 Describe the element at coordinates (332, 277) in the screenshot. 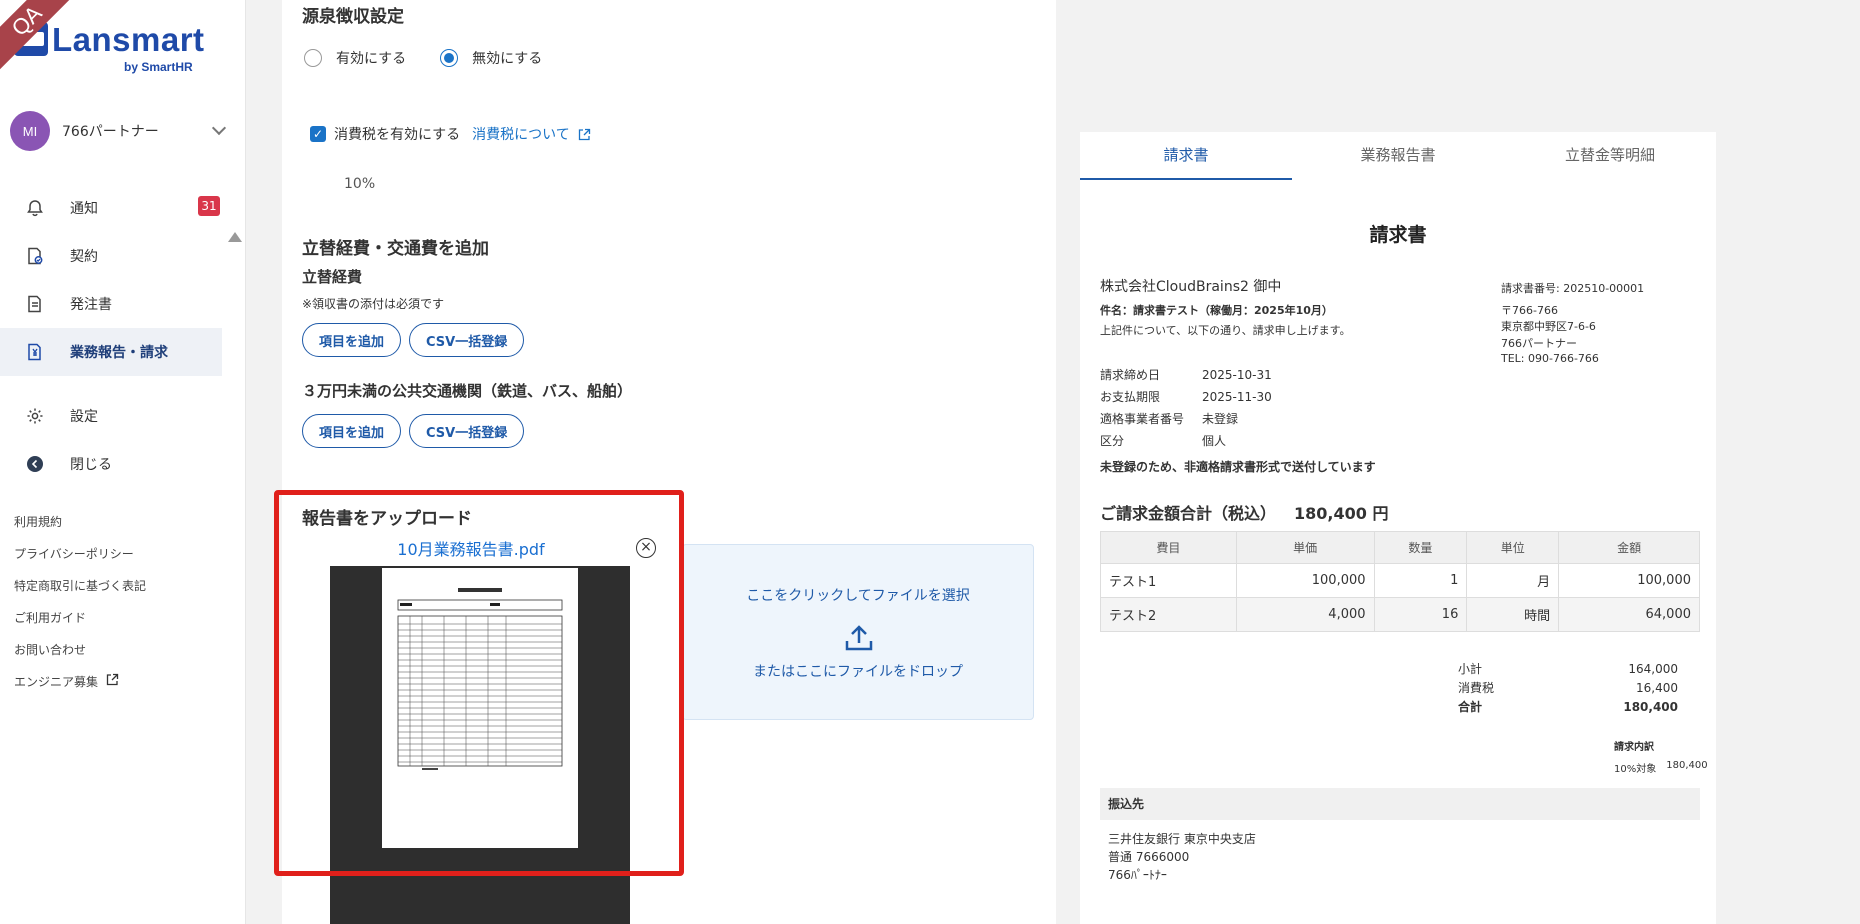

I see `expenses-subtitle: 立替経費` at that location.